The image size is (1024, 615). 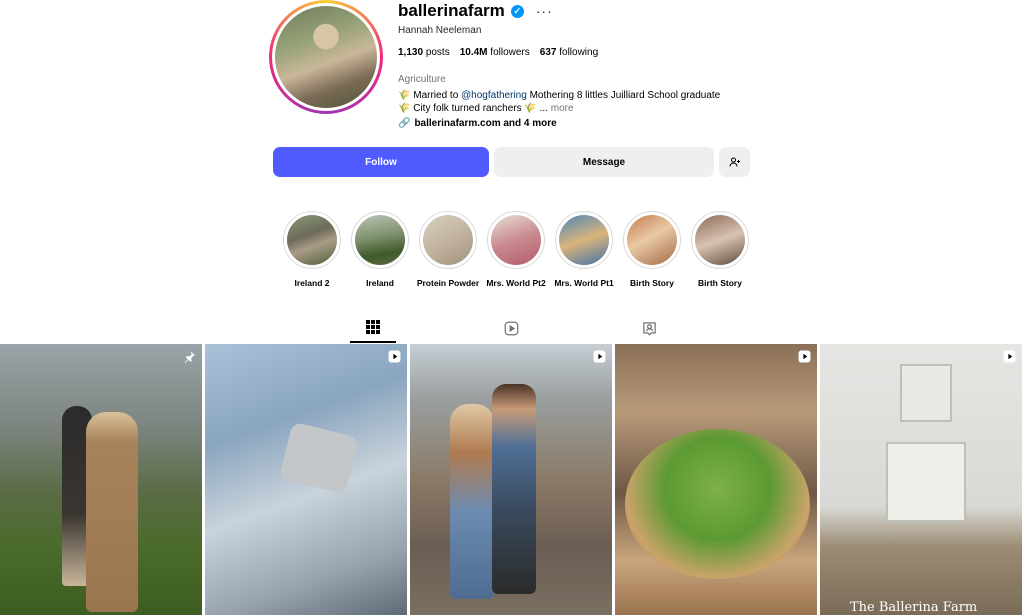 I want to click on profile-tabs, so click(x=512, y=328).